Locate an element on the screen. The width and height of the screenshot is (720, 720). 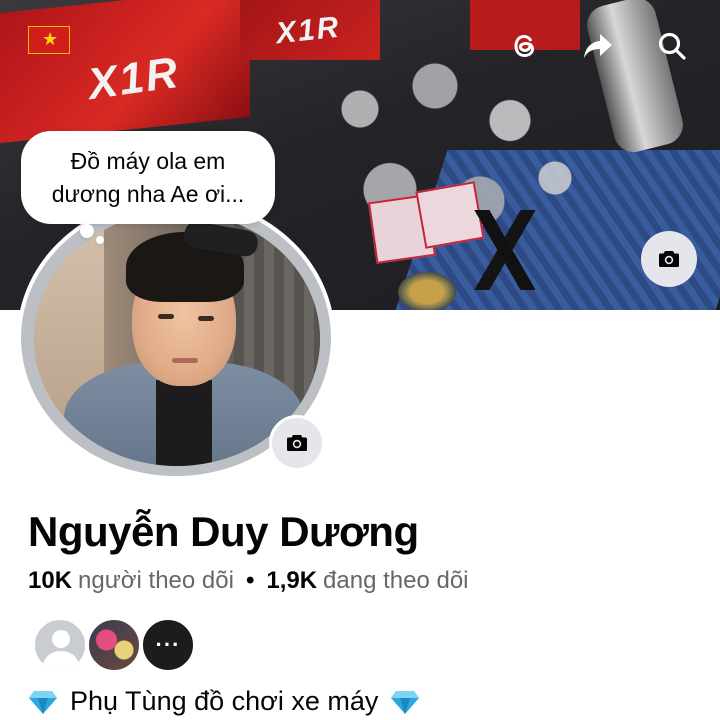
edit-profile-picture-button is located at coordinates (297, 443).